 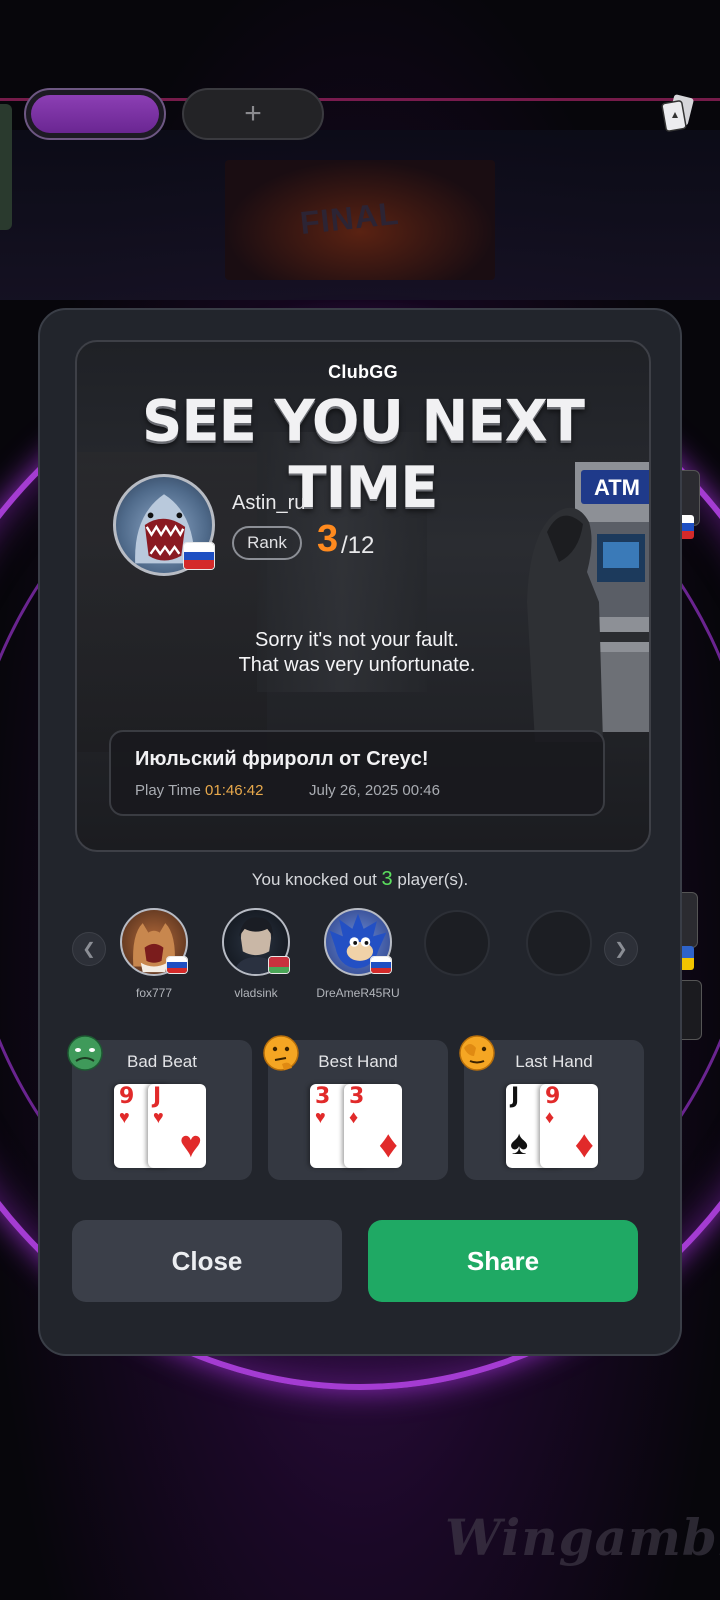 I want to click on player-flag-russia, so click(x=199, y=556).